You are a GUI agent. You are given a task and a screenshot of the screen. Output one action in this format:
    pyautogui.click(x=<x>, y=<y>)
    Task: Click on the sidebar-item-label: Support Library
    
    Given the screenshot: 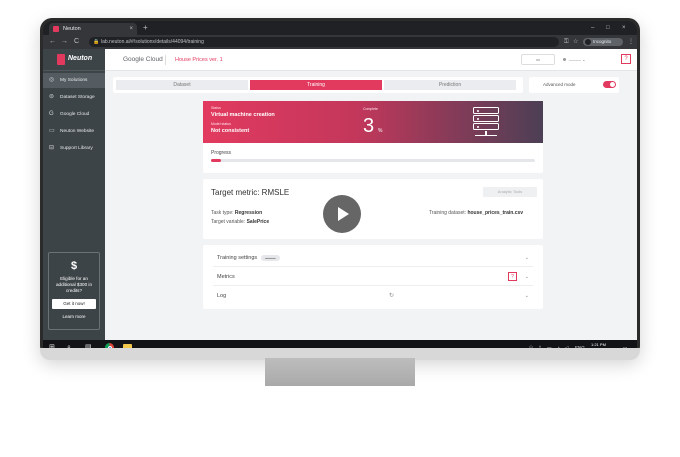 What is the action you would take?
    pyautogui.click(x=76, y=148)
    